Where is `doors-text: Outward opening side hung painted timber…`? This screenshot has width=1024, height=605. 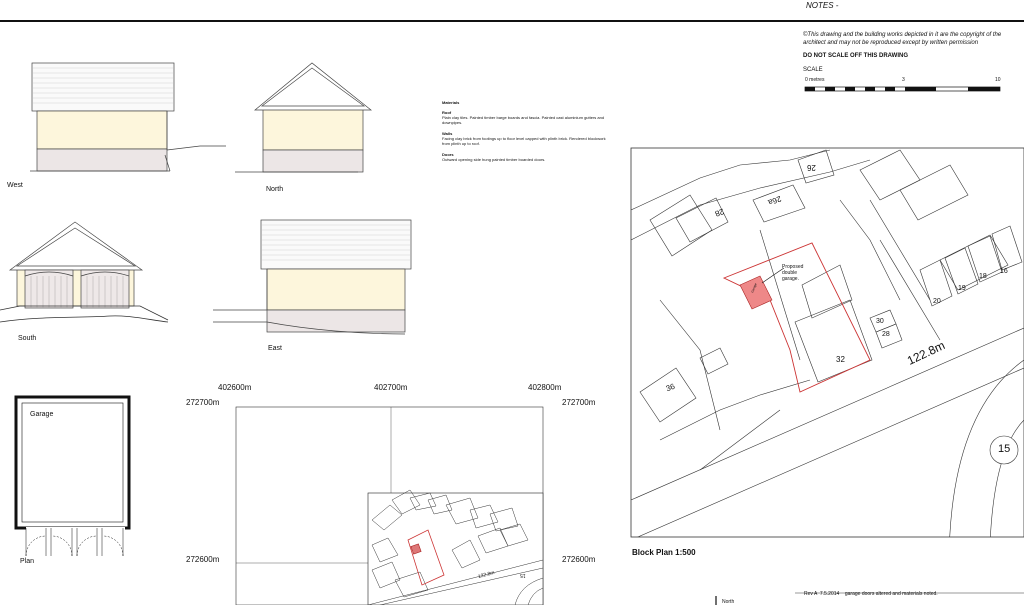 doors-text: Outward opening side hung painted timber… is located at coordinates (494, 159).